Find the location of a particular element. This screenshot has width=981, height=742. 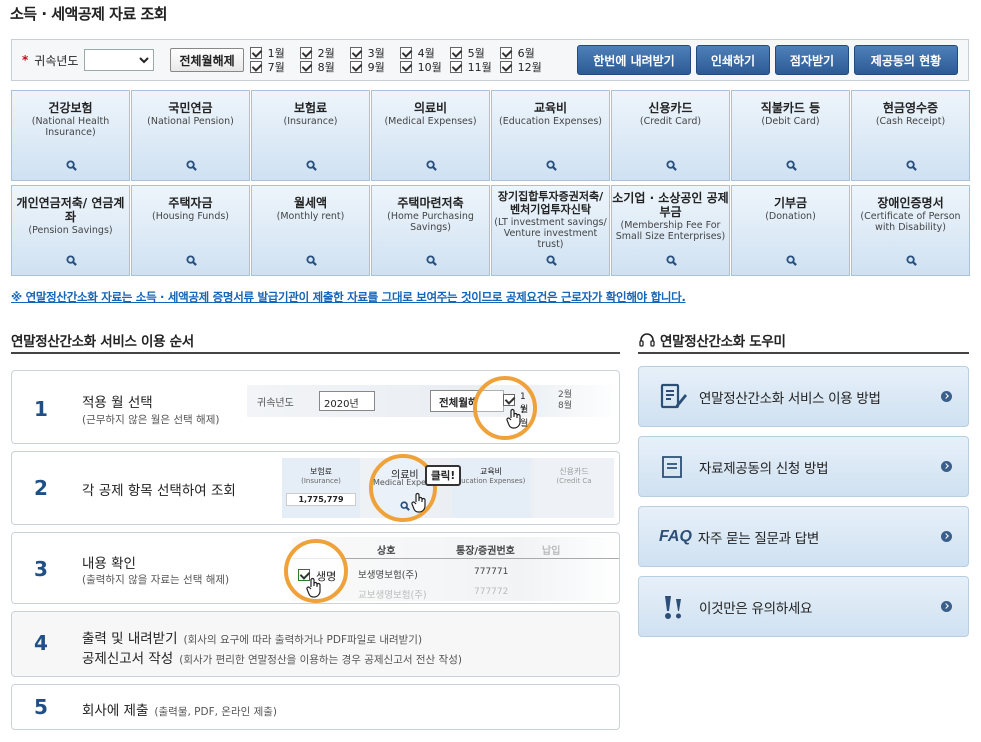

download-all-button: 한번에 내려받기 is located at coordinates (634, 60).